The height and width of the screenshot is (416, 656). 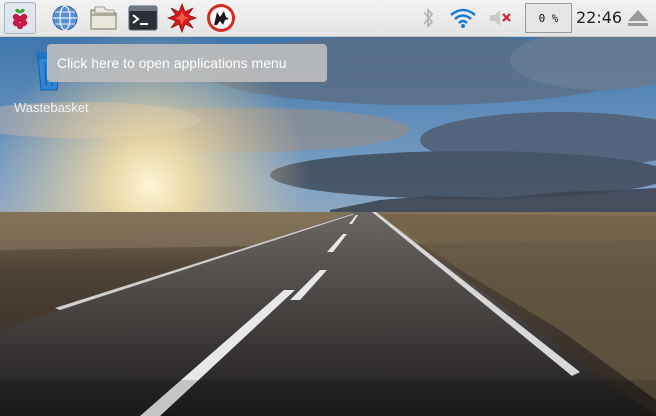 I want to click on eject-button, so click(x=638, y=18).